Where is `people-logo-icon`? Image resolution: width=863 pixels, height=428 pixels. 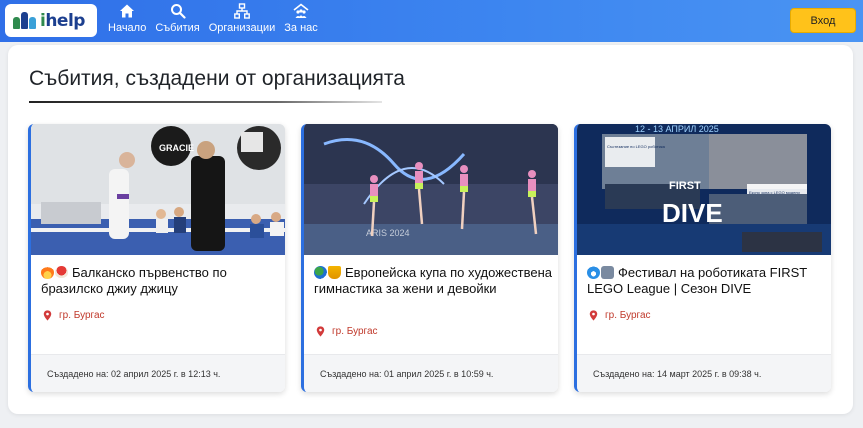 people-logo-icon is located at coordinates (24, 20).